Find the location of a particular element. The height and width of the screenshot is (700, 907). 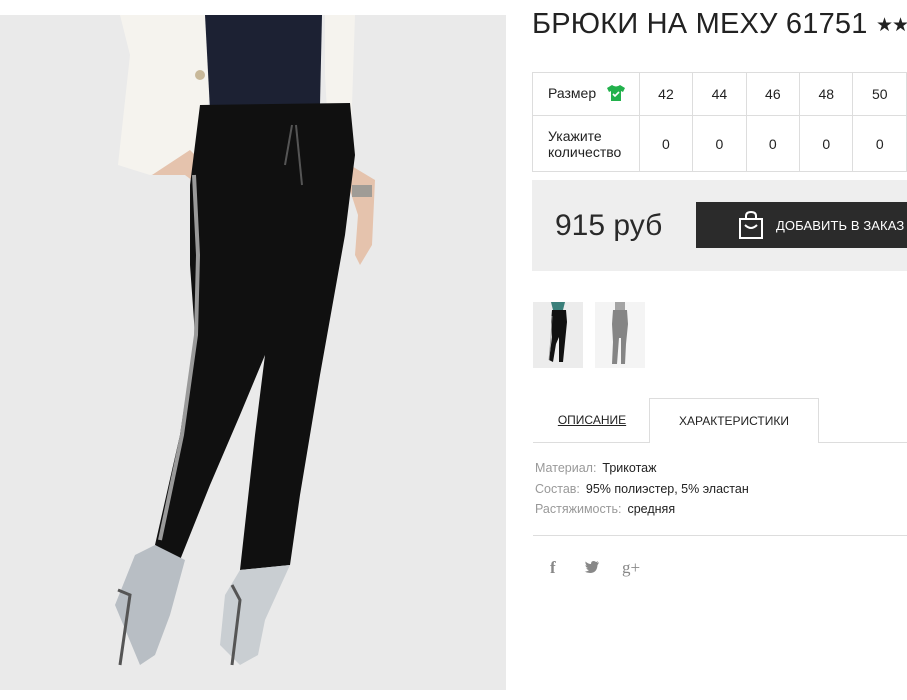

tab-description: ОПИСАНИЕ is located at coordinates (592, 420).